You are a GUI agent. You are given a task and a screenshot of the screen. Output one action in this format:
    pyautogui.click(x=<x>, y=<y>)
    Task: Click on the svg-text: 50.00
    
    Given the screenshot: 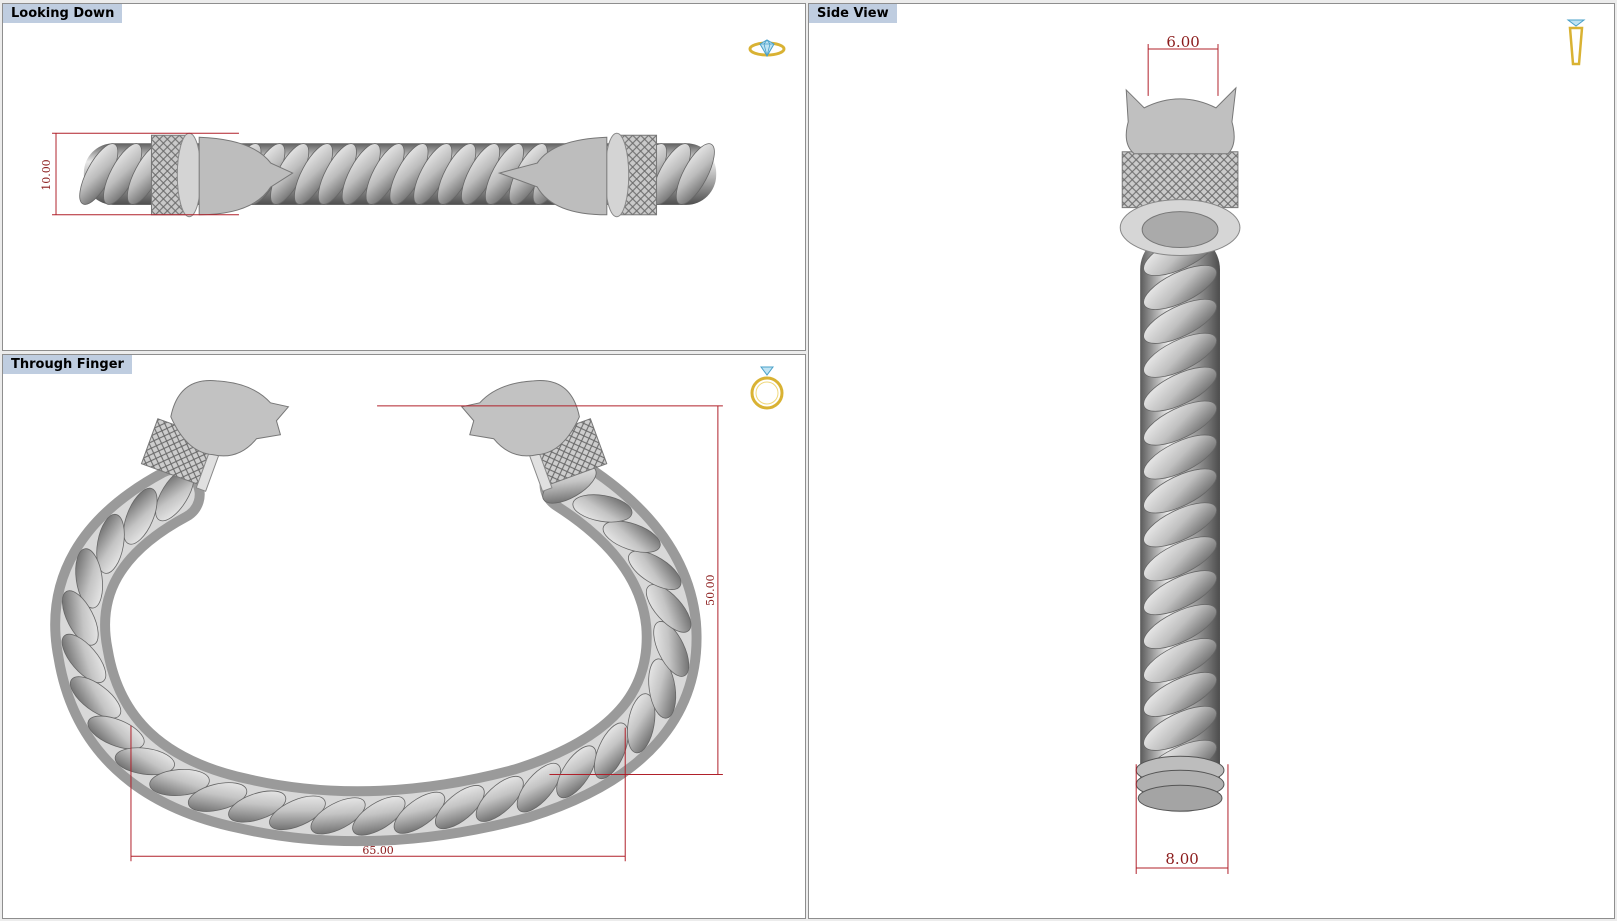 What is the action you would take?
    pyautogui.click(x=710, y=589)
    